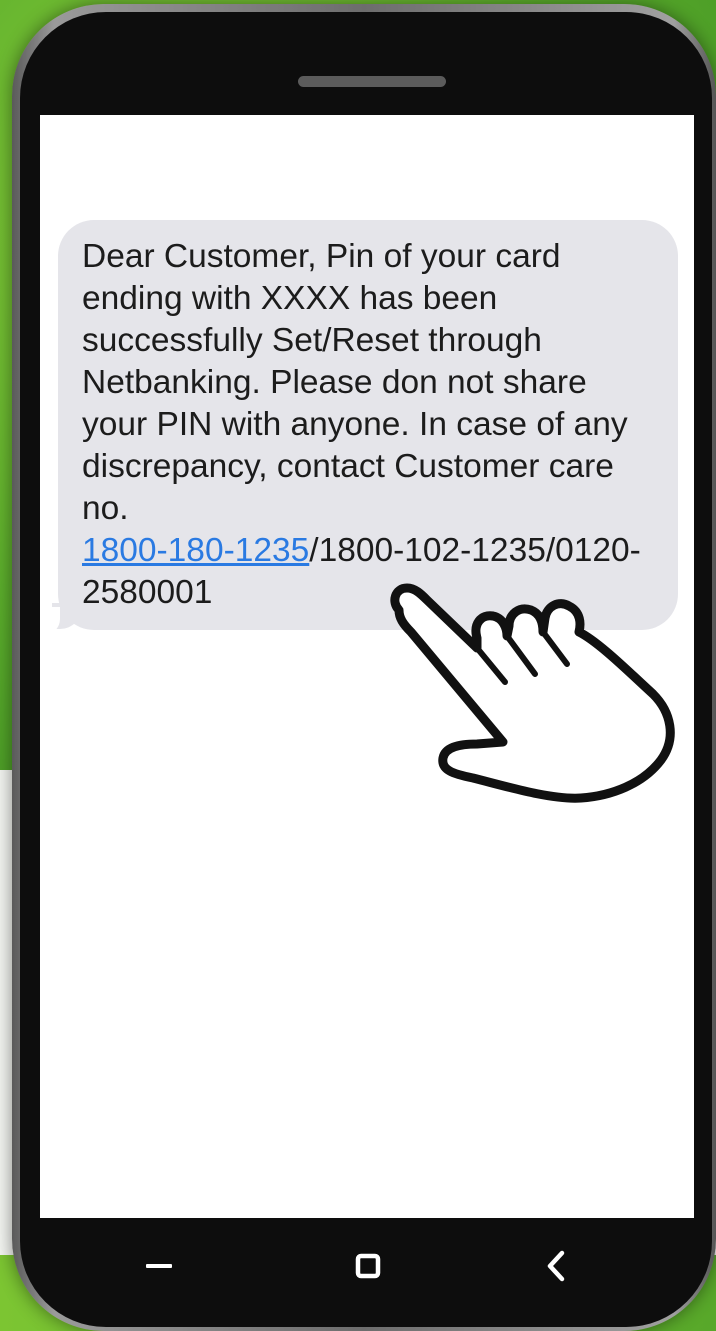 The width and height of the screenshot is (716, 1331). I want to click on home-button, so click(368, 1266).